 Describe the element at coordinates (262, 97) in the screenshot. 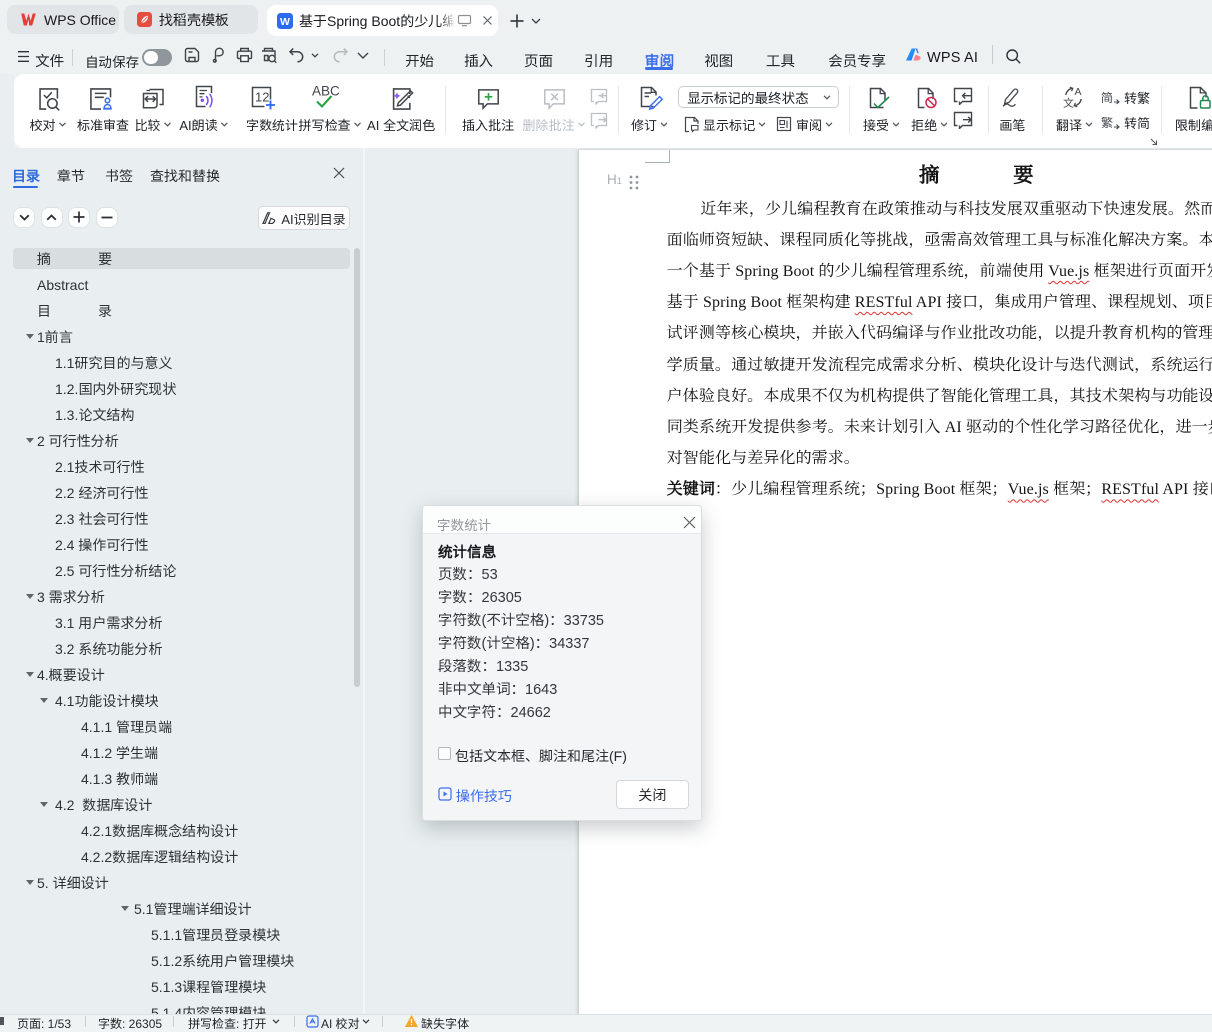

I see `svg-text: 12` at that location.